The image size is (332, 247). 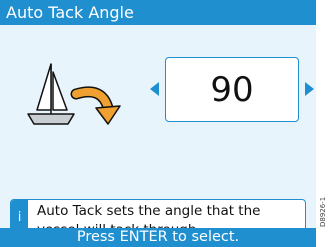 I want to click on title-bar: Auto Tack Angle, so click(x=158, y=12).